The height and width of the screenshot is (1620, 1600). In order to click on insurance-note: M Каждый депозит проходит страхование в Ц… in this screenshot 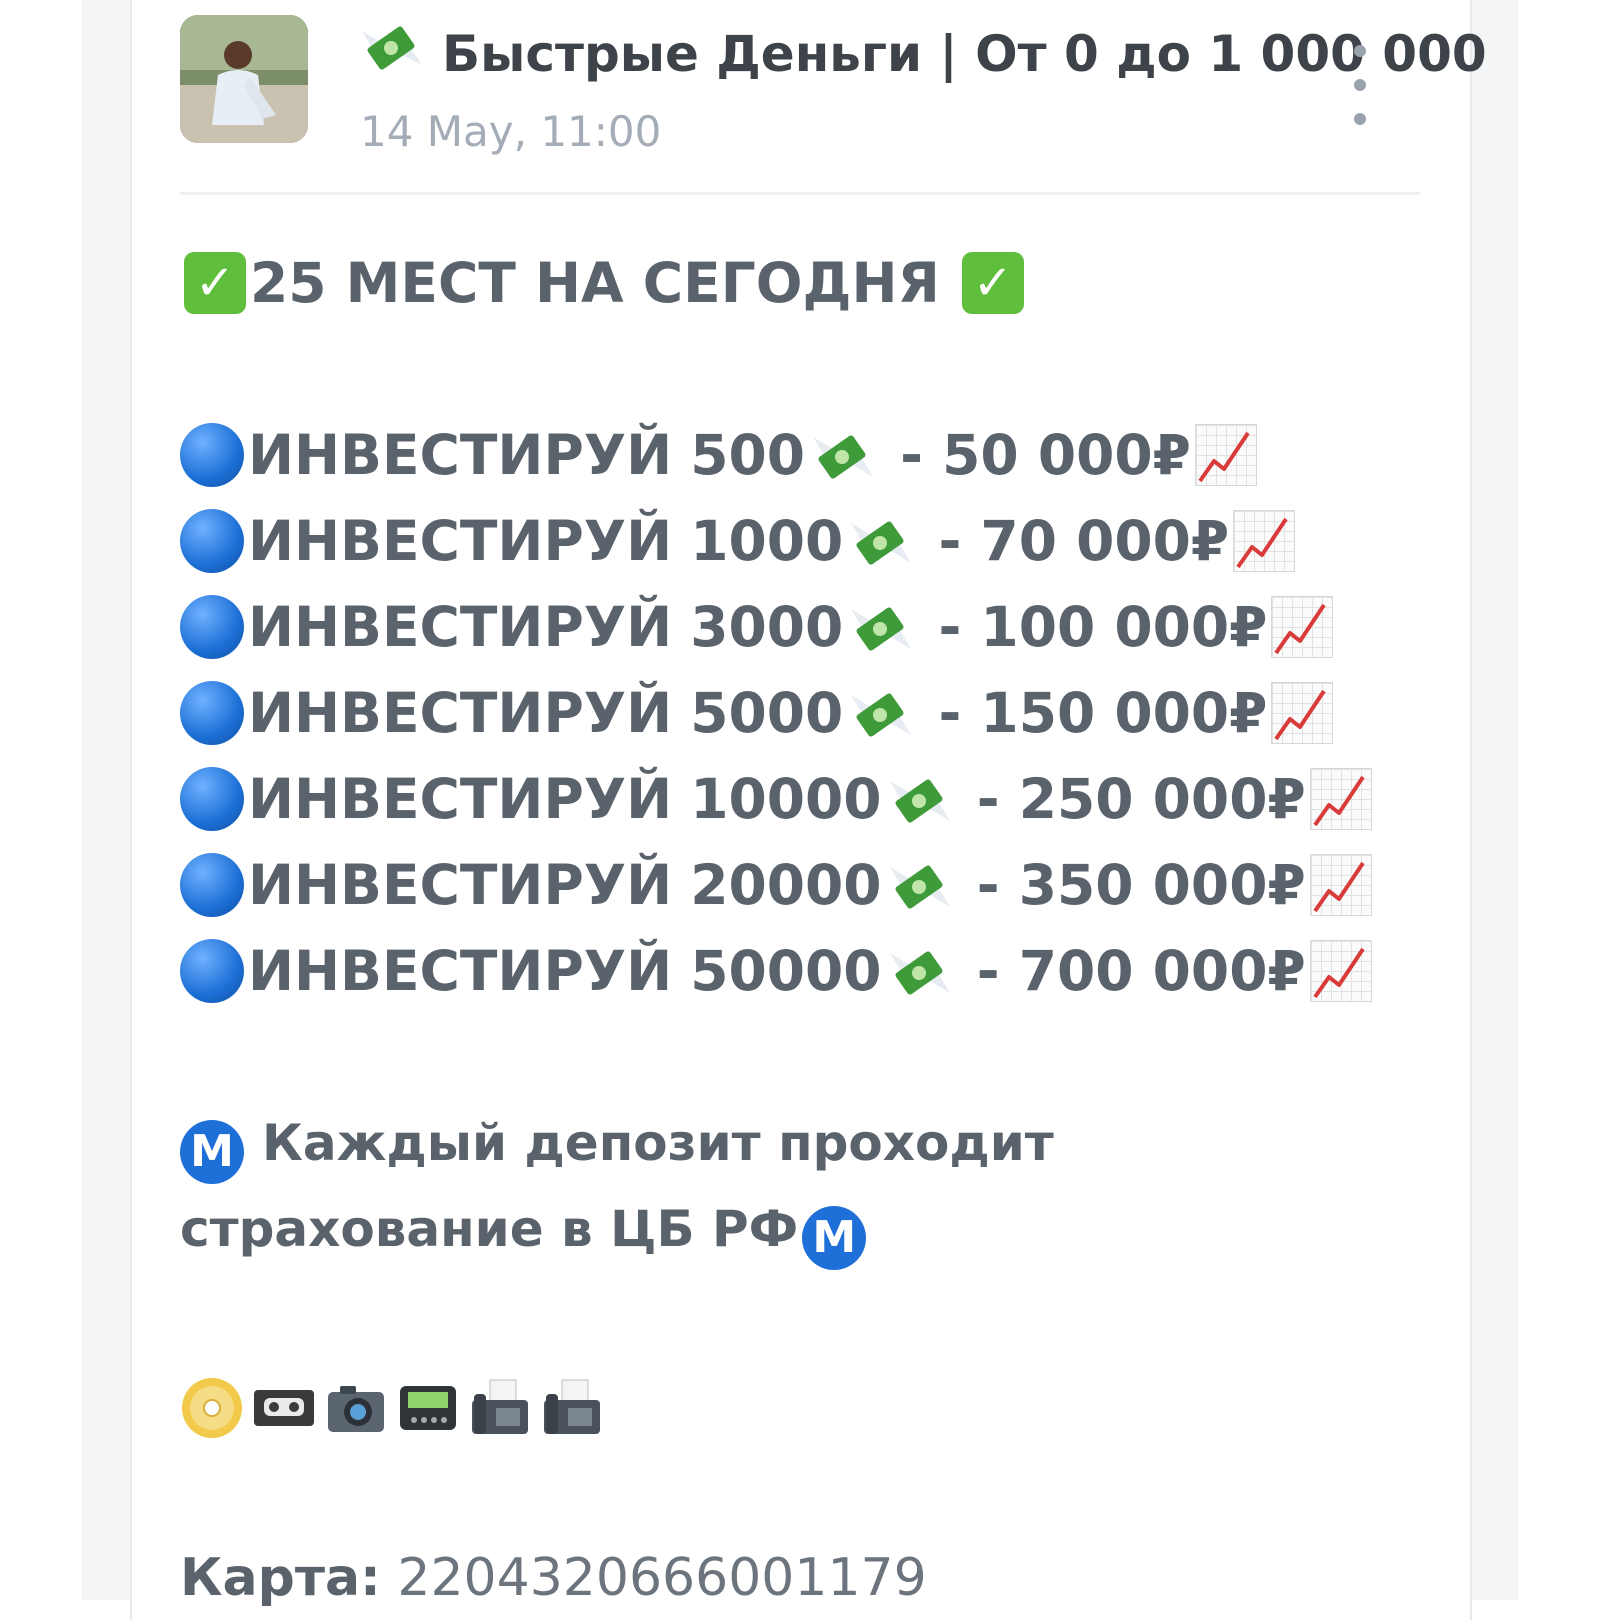, I will do `click(800, 1186)`.